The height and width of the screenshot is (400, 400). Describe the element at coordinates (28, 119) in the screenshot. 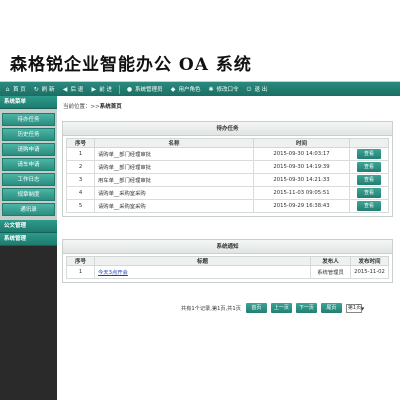

I see `sidebar-item-pending-tasks: 待办任务` at that location.